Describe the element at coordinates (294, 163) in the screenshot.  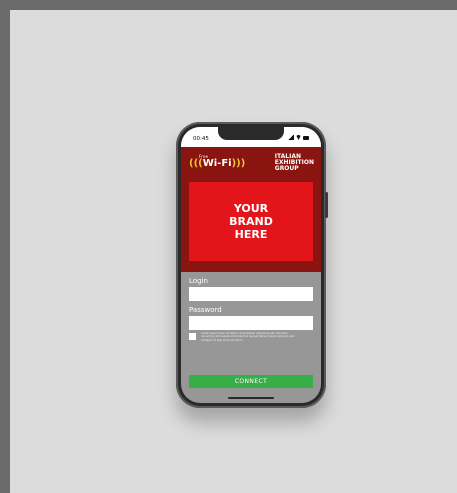
I see `organization-logo: ITALIAN EXHIBITION GROUP` at that location.